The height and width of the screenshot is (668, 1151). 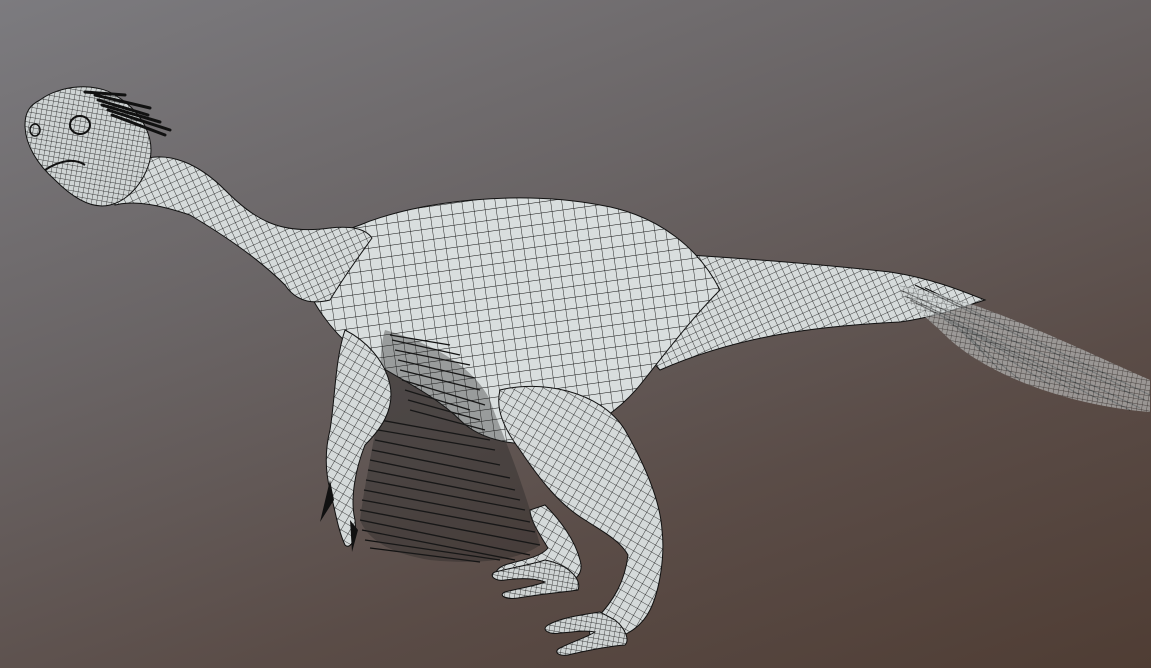 I want to click on tail-feather-fill, so click(x=1025, y=348).